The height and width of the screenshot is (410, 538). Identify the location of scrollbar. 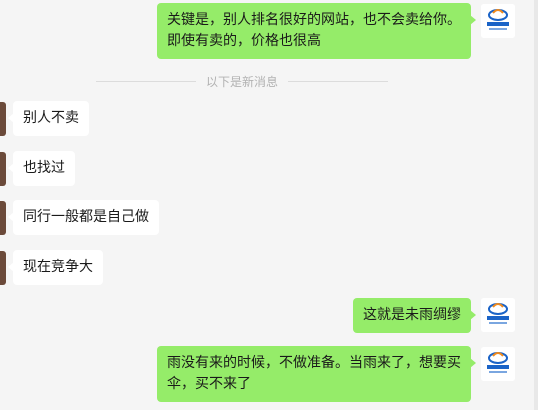
(536, 205).